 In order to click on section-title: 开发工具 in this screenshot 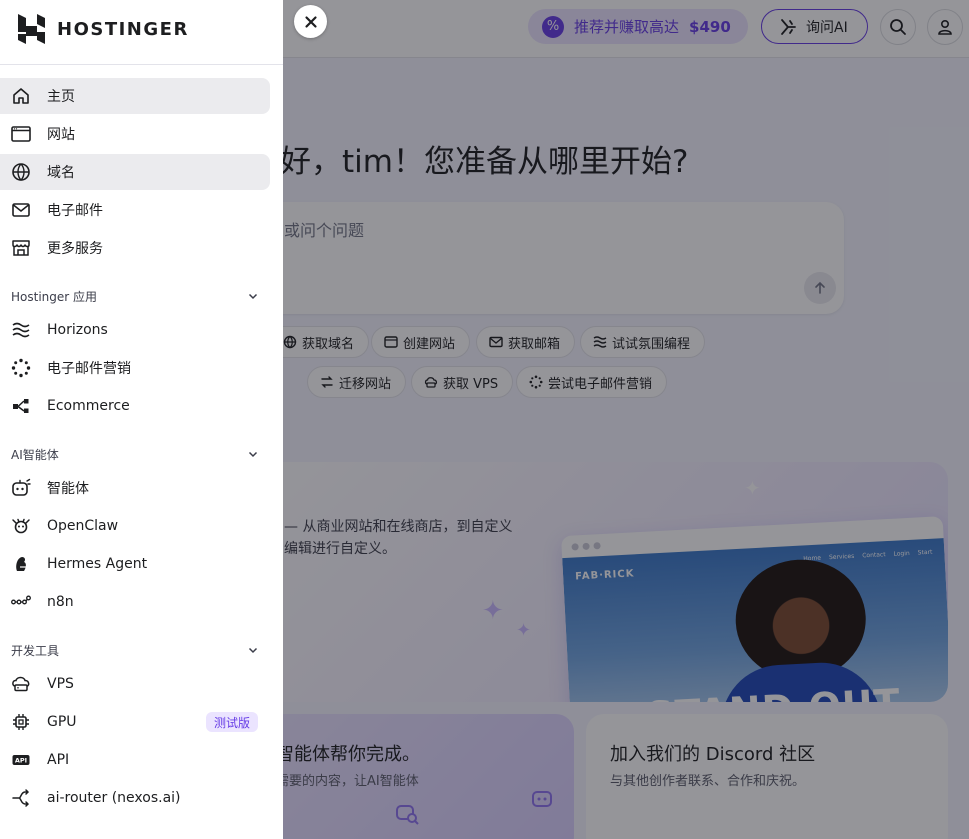, I will do `click(35, 650)`.